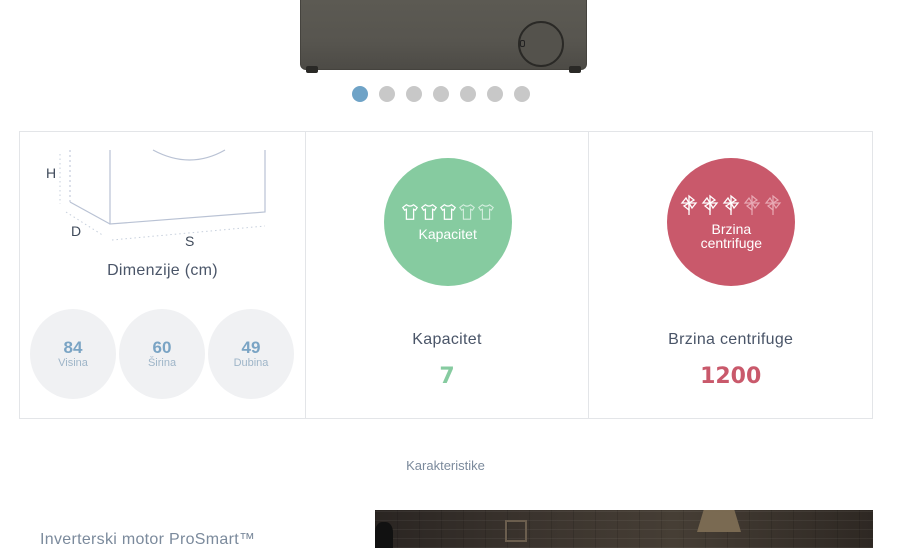 Image resolution: width=899 pixels, height=548 pixels. What do you see at coordinates (384, 535) in the screenshot?
I see `figure-silhouette` at bounding box center [384, 535].